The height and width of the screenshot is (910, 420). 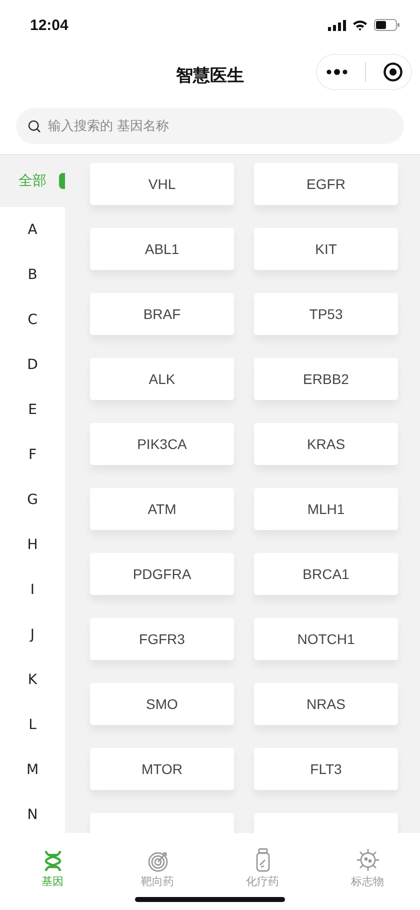 I want to click on signal-icon, so click(x=337, y=25).